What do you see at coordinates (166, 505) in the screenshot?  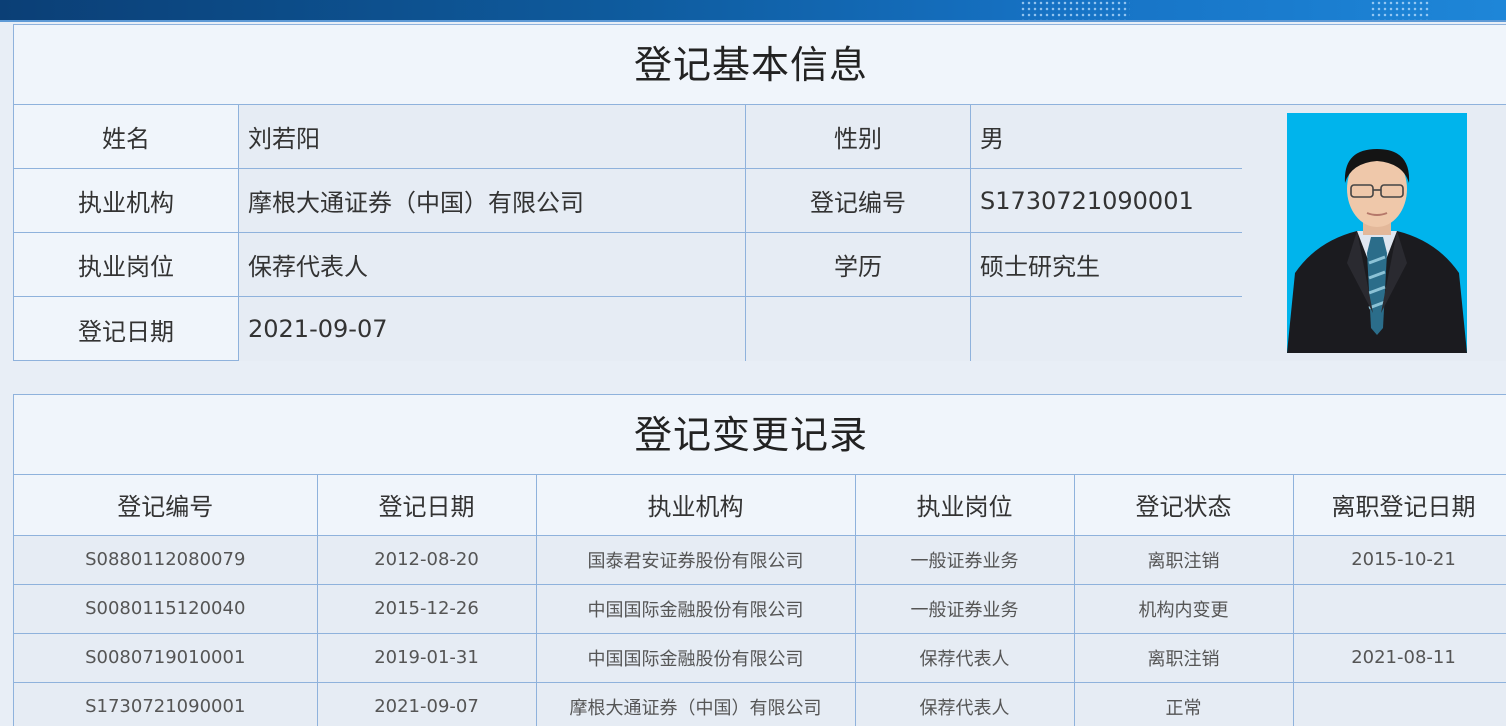 I see `header-reg-no: 登记编号` at bounding box center [166, 505].